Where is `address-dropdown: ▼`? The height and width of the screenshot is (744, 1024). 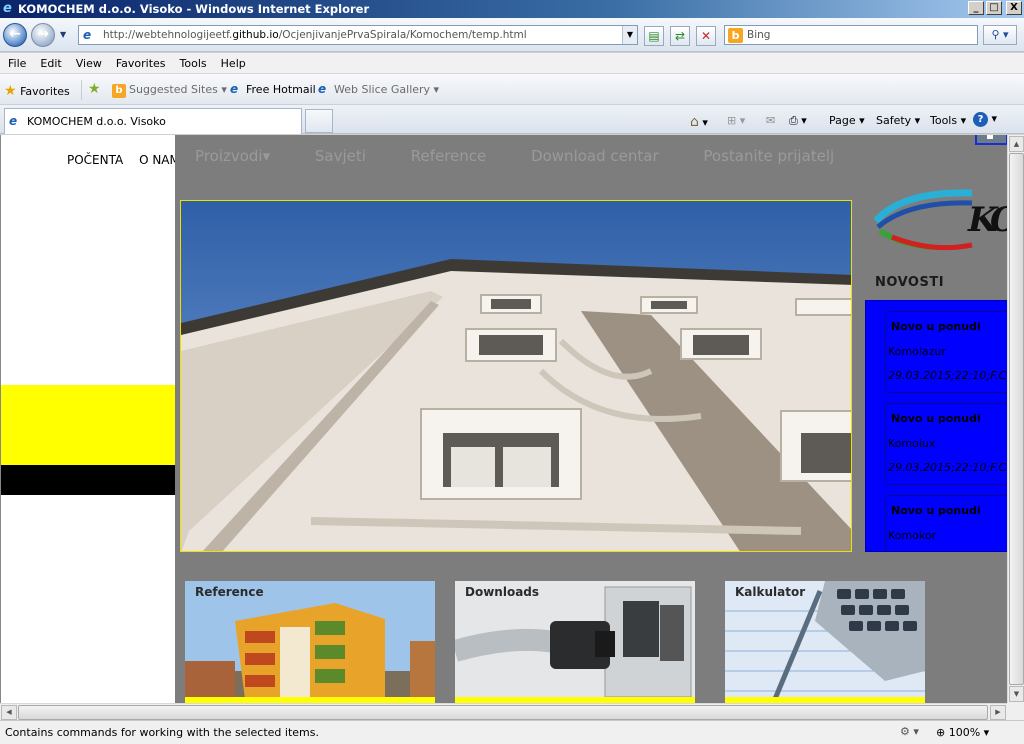 address-dropdown: ▼ is located at coordinates (629, 35).